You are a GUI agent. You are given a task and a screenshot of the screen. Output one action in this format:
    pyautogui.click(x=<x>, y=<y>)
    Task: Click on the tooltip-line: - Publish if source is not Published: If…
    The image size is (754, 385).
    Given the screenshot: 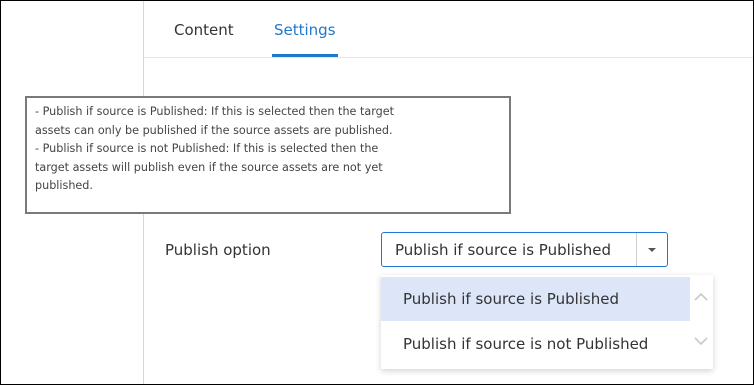 What is the action you would take?
    pyautogui.click(x=207, y=149)
    